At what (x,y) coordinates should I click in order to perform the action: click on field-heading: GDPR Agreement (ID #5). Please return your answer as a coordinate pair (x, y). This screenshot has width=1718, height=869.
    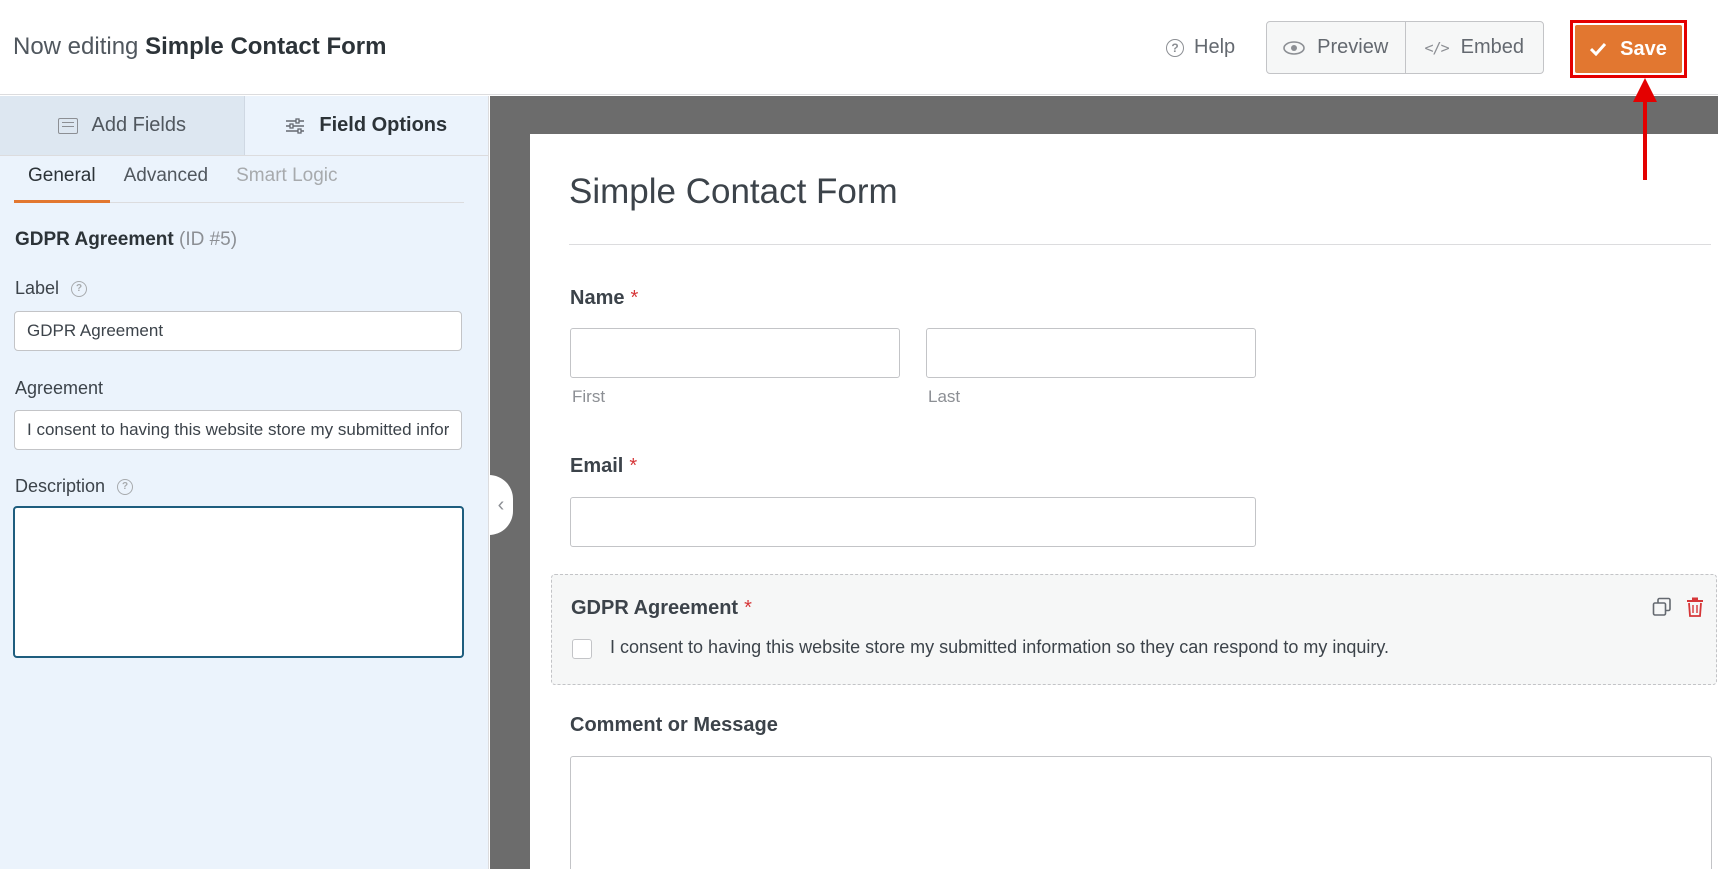
    Looking at the image, I should click on (126, 240).